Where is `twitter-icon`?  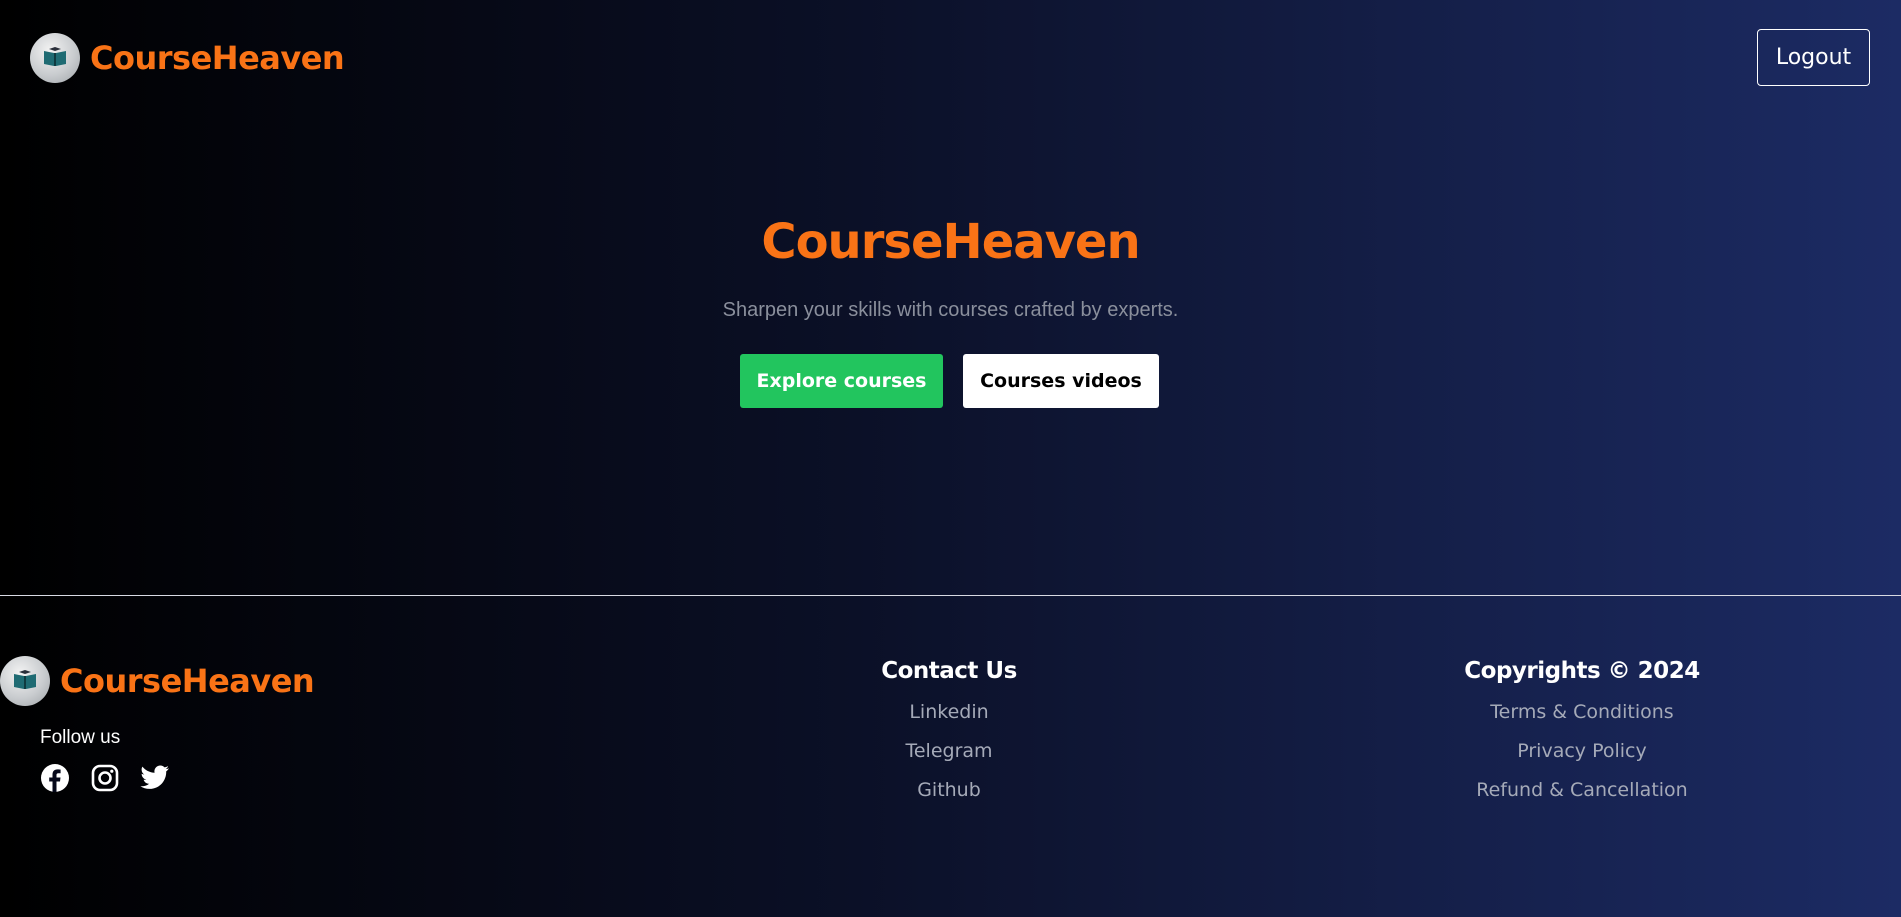 twitter-icon is located at coordinates (155, 778).